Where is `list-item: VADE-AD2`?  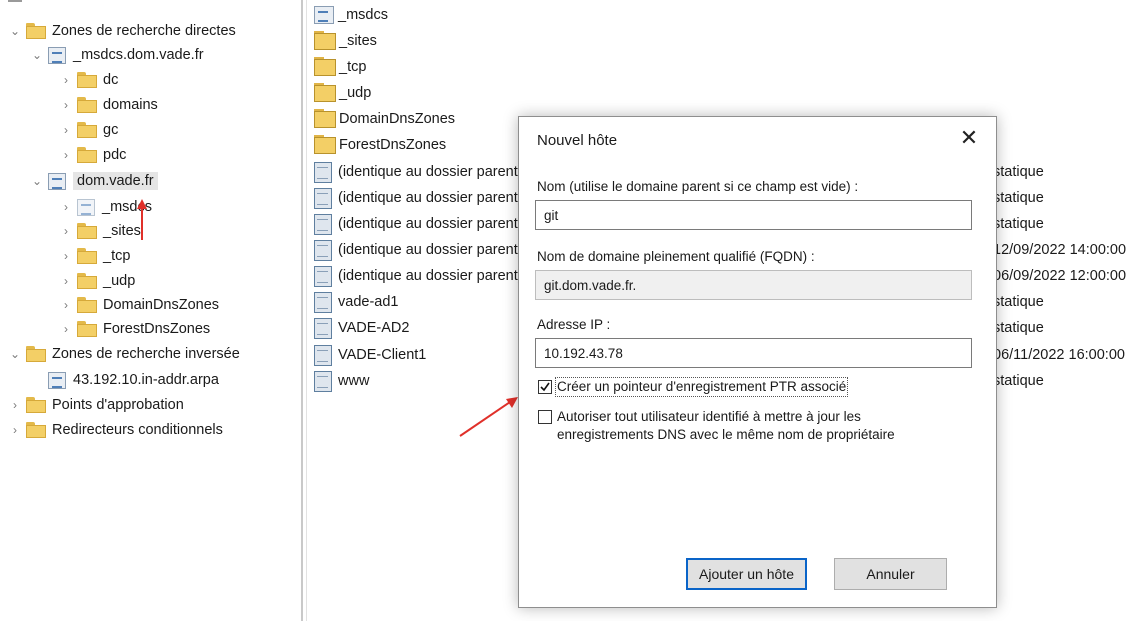
list-item: VADE-AD2 is located at coordinates (361, 328).